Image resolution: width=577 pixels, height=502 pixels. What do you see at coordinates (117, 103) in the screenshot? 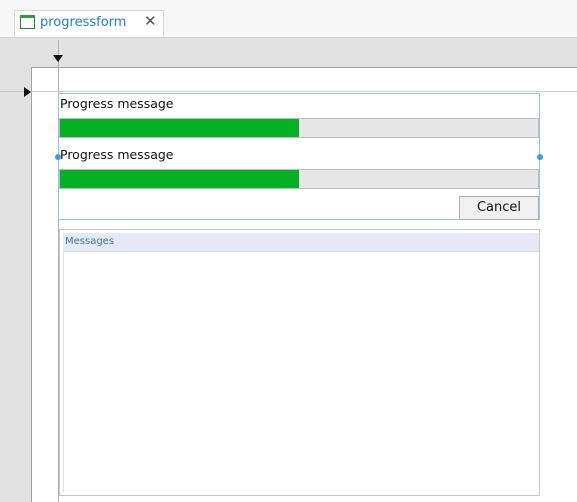
I see `progress-message-label-1: Progress message` at bounding box center [117, 103].